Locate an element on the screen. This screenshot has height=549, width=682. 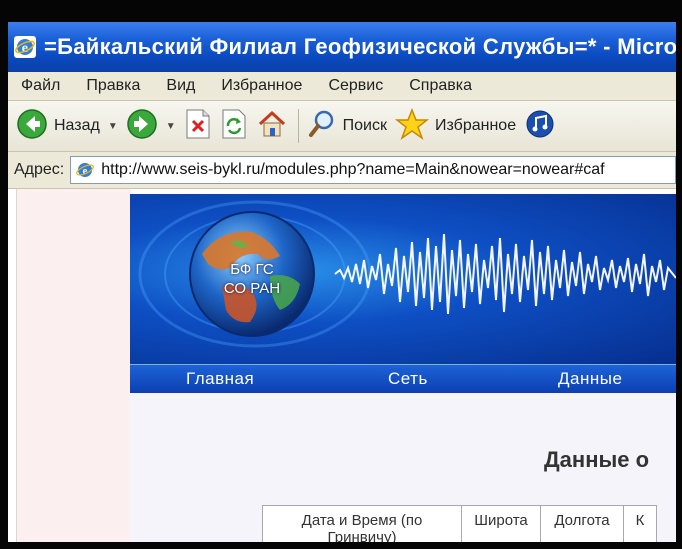
back-label: Назад is located at coordinates (77, 125).